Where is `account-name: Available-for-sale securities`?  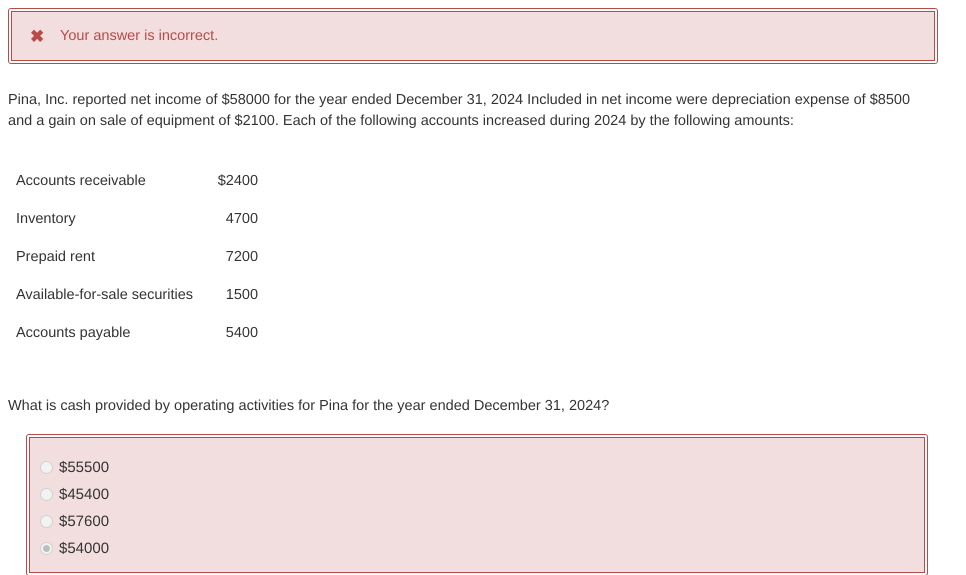
account-name: Available-for-sale securities is located at coordinates (105, 295).